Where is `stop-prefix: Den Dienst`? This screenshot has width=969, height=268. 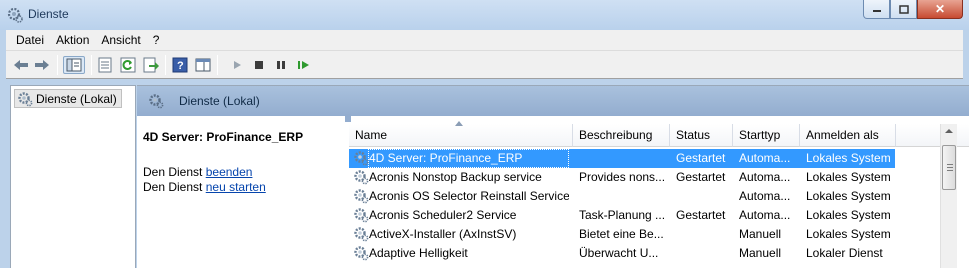 stop-prefix: Den Dienst is located at coordinates (173, 172).